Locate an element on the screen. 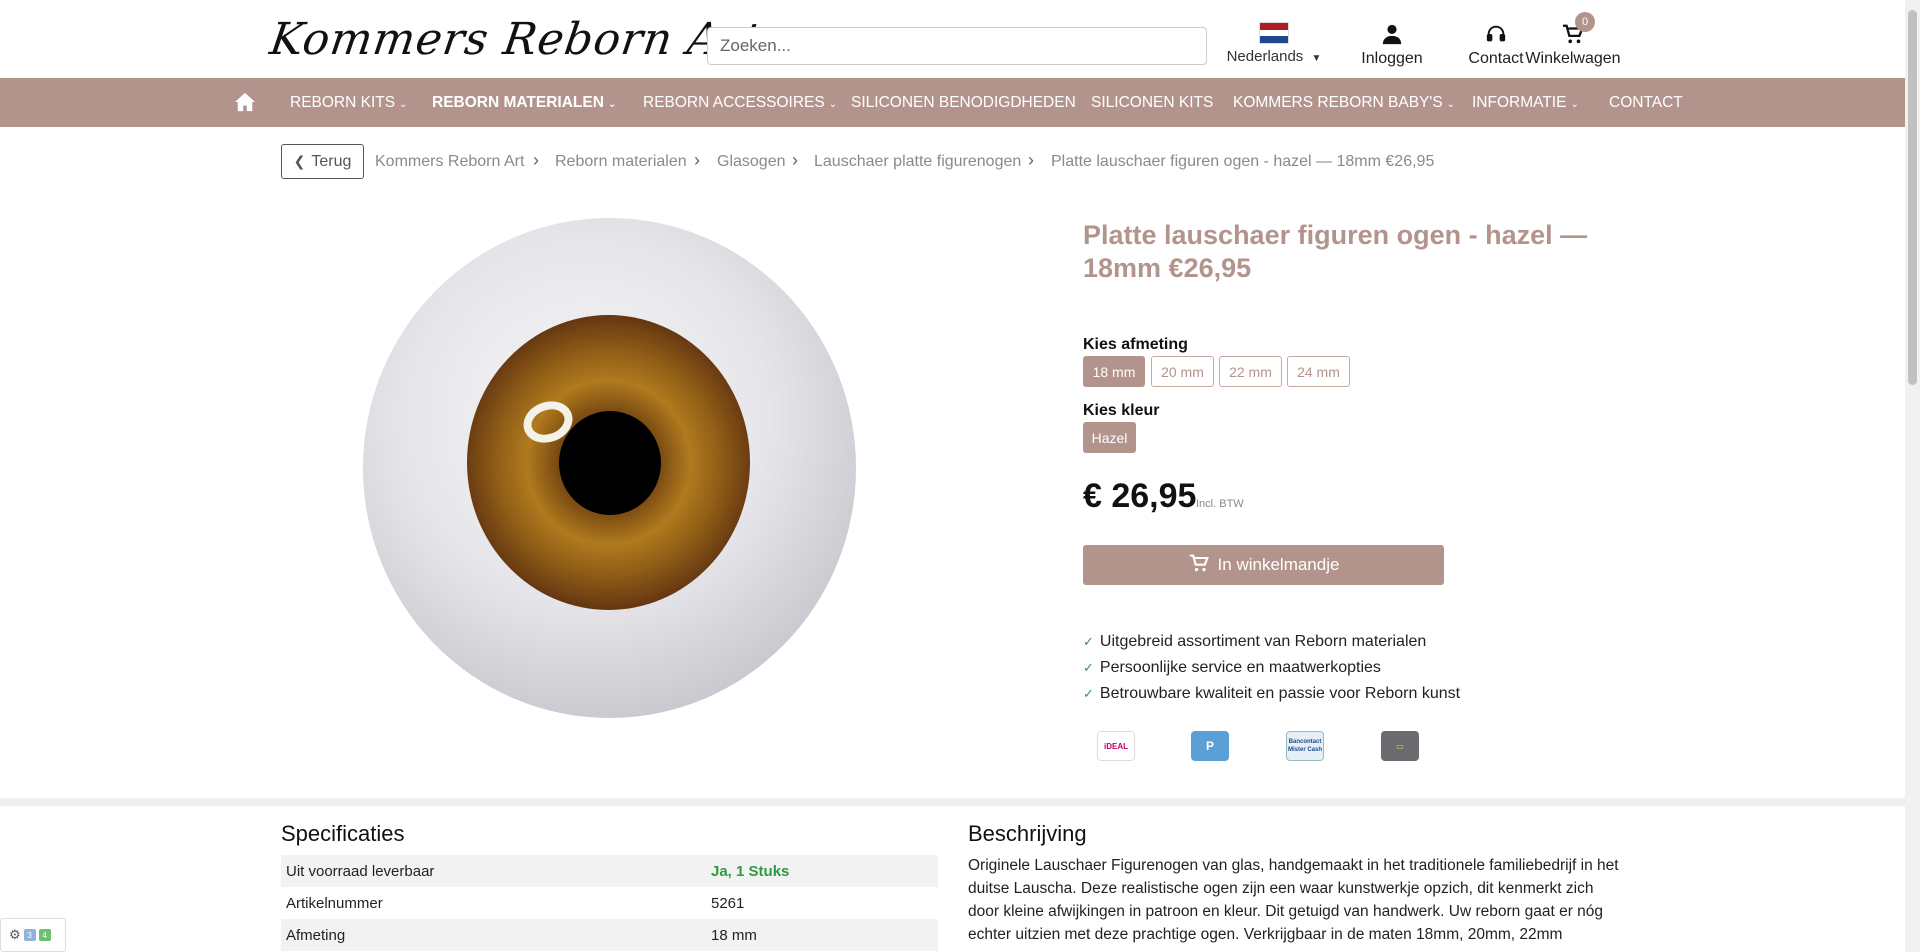 The width and height of the screenshot is (1920, 952). size-option-22mm: 22 mm is located at coordinates (1250, 371).